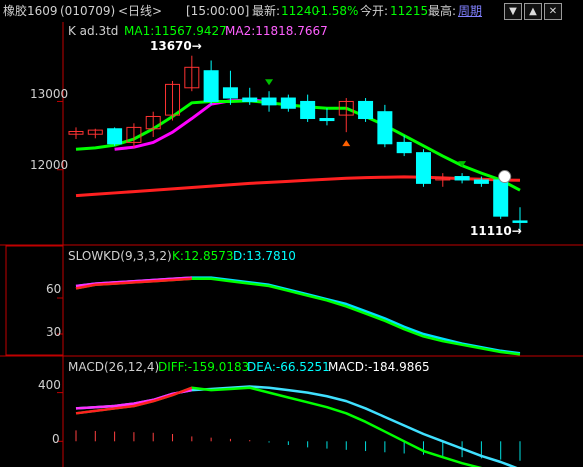  I want to click on kd-k-line, so click(298, 316).